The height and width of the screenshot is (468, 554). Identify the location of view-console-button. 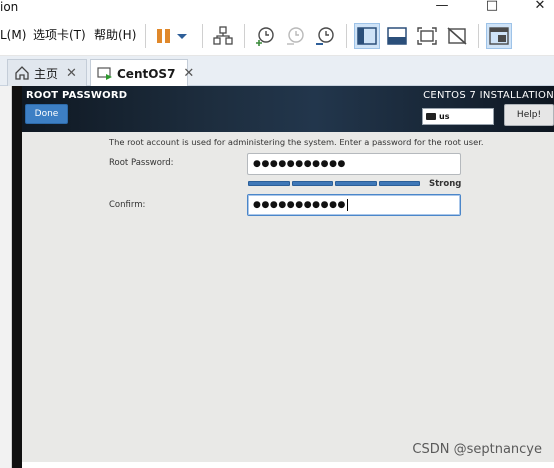
(367, 36).